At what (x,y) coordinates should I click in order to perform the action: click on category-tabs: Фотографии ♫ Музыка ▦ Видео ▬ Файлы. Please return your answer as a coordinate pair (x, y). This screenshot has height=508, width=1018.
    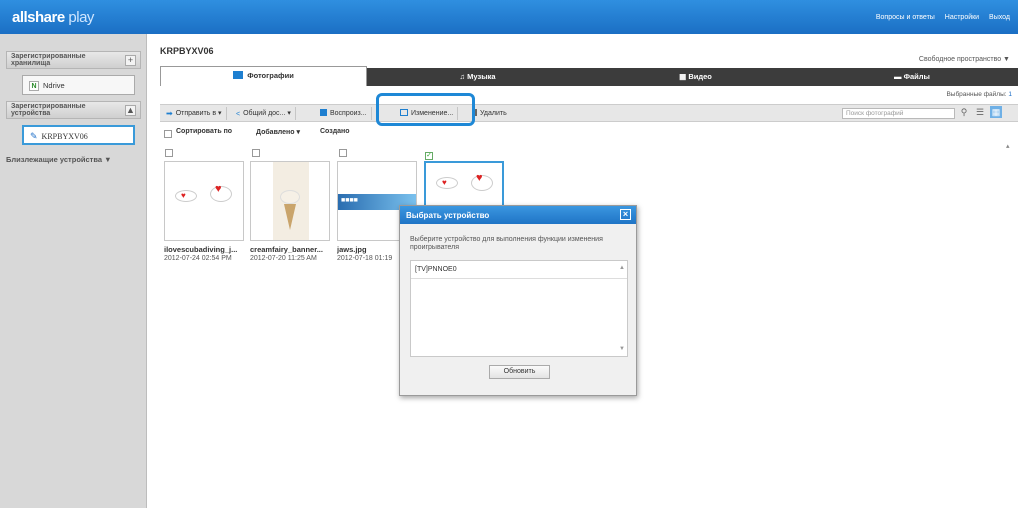
    Looking at the image, I should click on (589, 76).